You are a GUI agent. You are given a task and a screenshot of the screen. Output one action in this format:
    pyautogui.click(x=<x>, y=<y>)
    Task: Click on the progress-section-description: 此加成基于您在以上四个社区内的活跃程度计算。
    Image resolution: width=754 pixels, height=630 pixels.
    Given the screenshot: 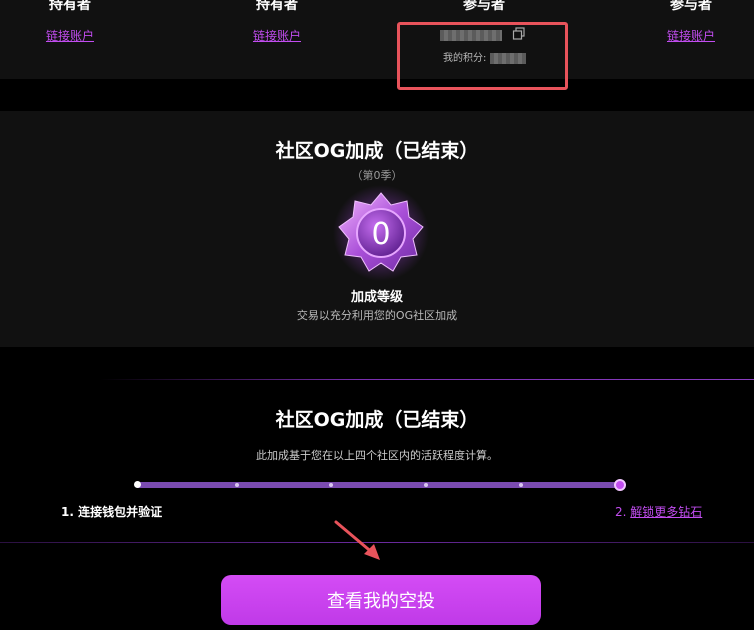 What is the action you would take?
    pyautogui.click(x=377, y=455)
    